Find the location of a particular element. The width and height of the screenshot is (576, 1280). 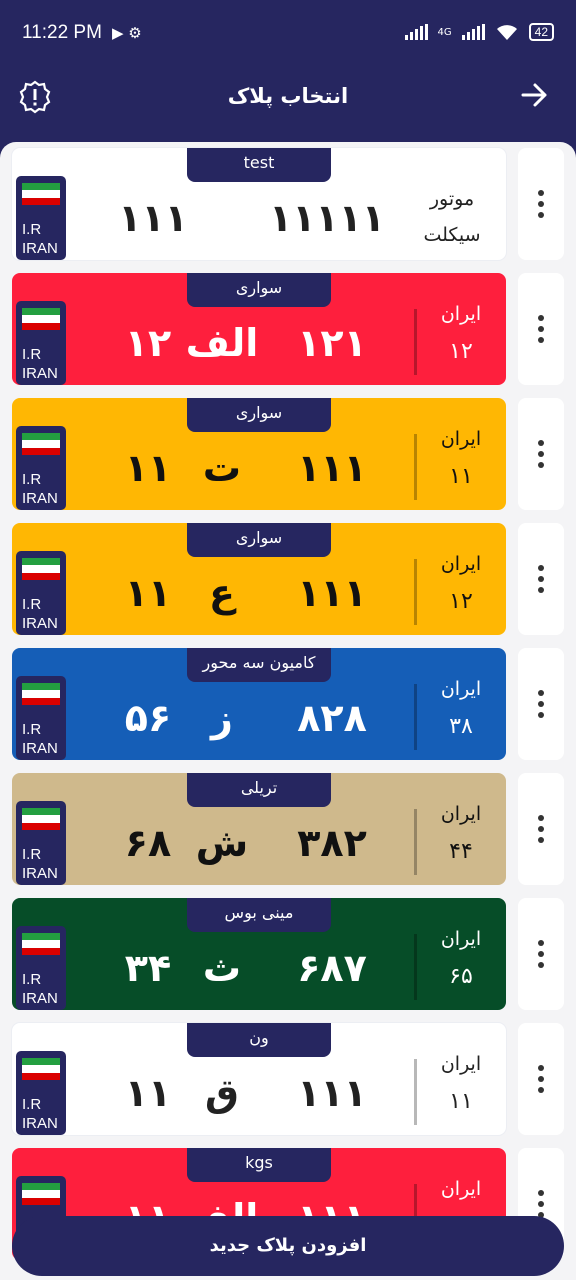

plate-region-code: ۱۲ is located at coordinates (461, 601).